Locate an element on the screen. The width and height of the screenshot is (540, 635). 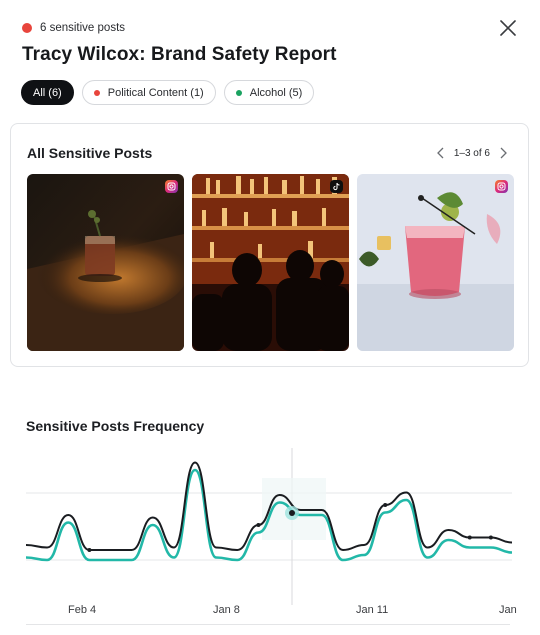
post-thumbnail-bar-crowd is located at coordinates (270, 262).